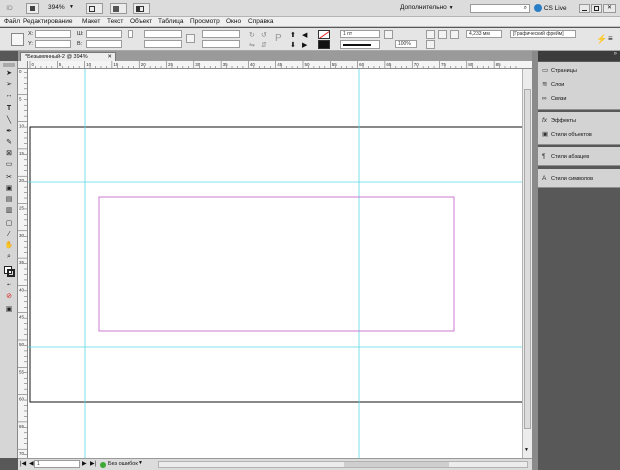  I want to click on flip-horizontal-icon: ⇋, so click(252, 45).